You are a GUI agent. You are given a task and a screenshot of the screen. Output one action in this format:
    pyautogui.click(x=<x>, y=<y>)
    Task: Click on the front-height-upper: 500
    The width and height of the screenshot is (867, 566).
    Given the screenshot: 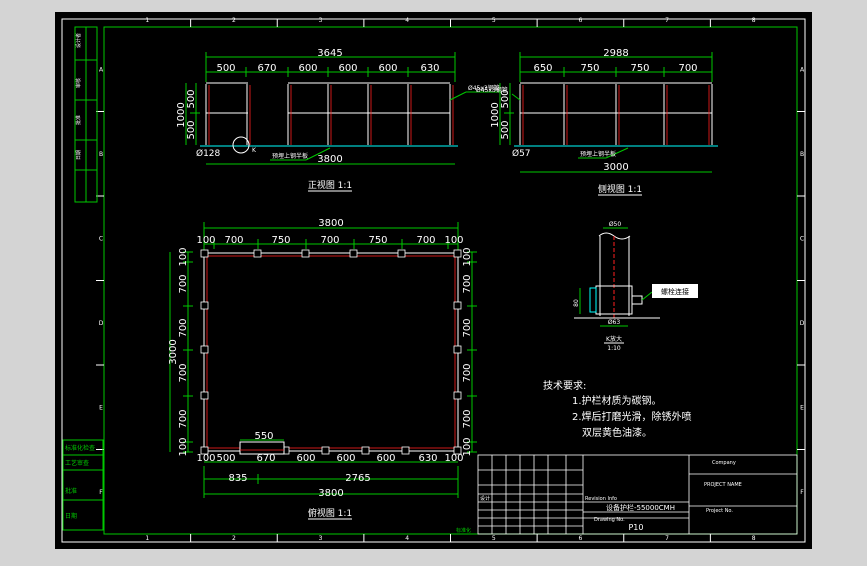 What is the action you would take?
    pyautogui.click(x=191, y=98)
    